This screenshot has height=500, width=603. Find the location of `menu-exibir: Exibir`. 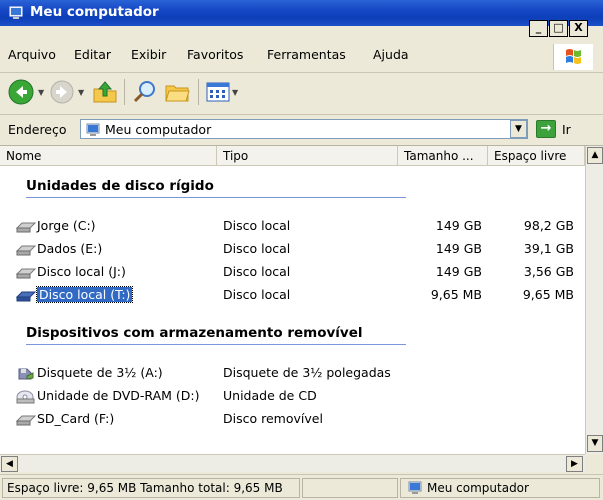

menu-exibir: Exibir is located at coordinates (148, 54).